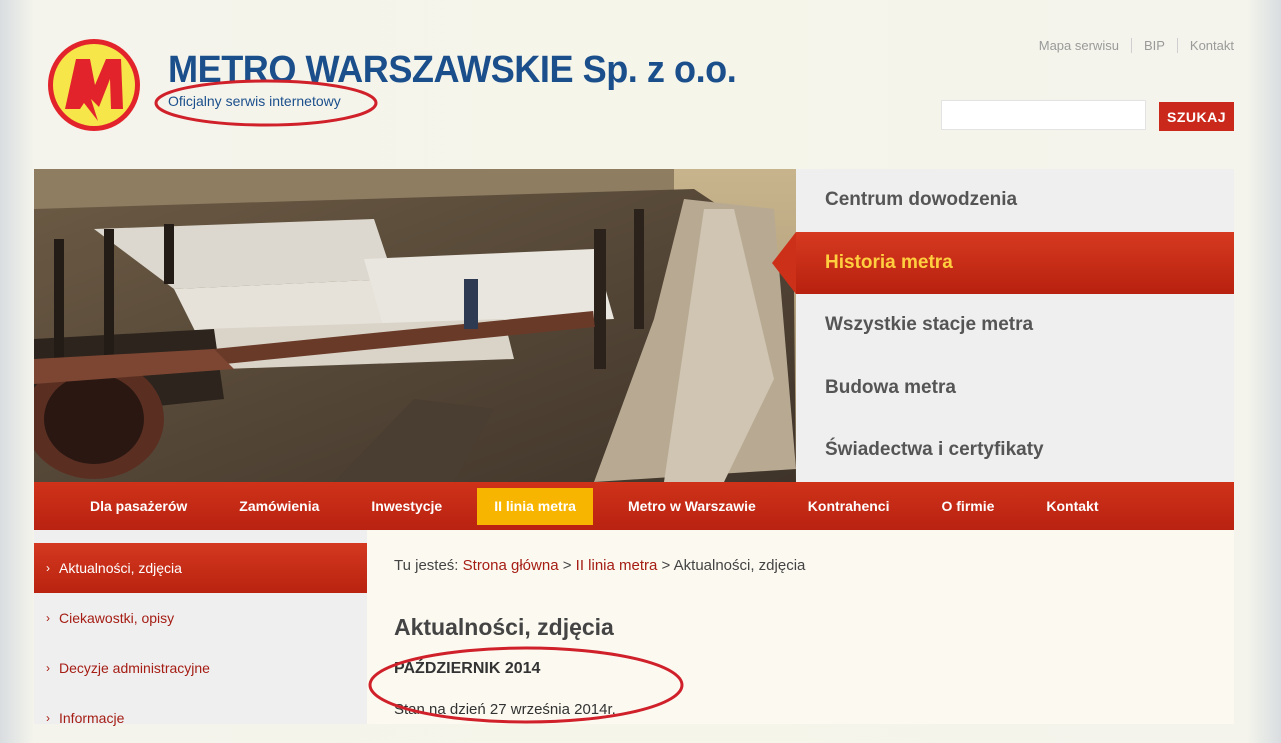 This screenshot has height=743, width=1281. I want to click on side-menu-item-stacje: Wszystkie stacje metra, so click(1015, 325).